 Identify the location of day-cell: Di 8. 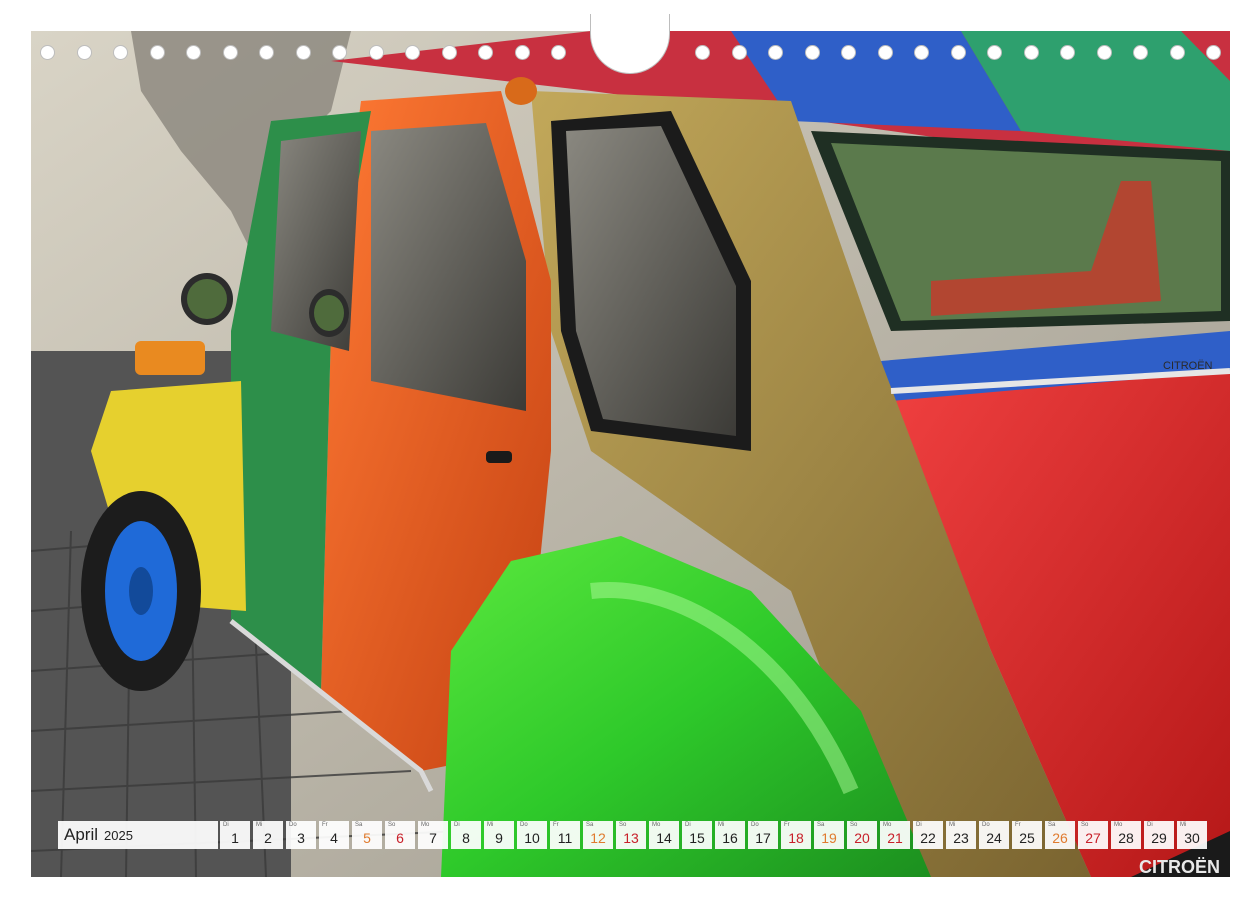
(466, 835).